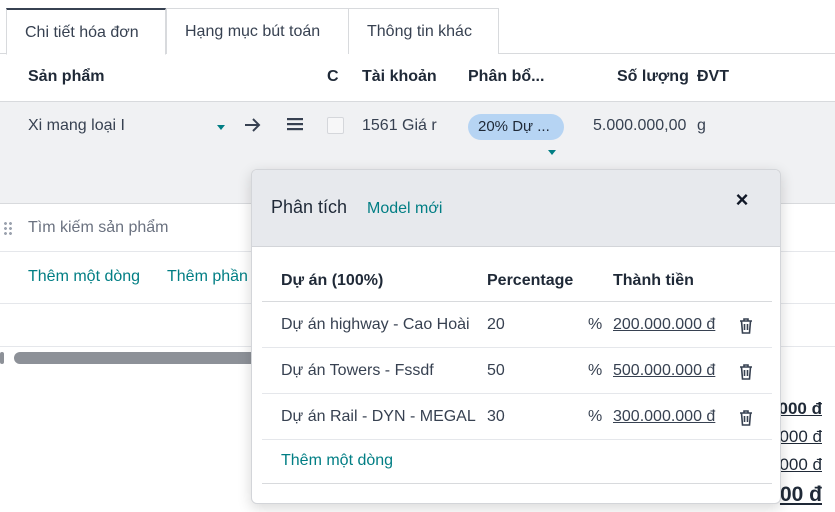 Image resolution: width=835 pixels, height=512 pixels. I want to click on col-uom: ĐVT, so click(713, 77).